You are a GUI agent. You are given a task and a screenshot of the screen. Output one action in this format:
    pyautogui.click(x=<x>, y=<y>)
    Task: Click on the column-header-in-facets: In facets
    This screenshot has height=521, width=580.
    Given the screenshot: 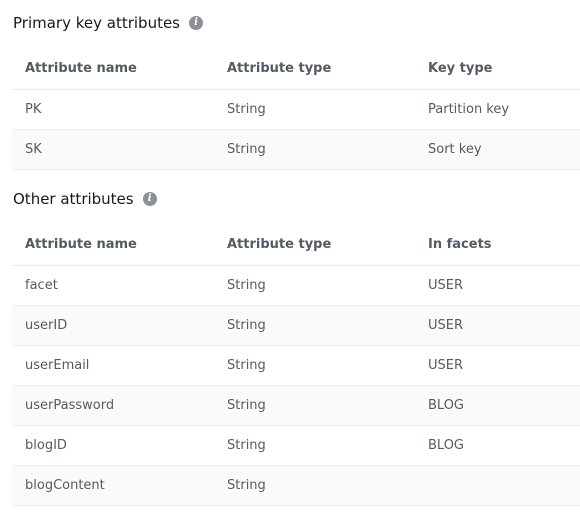 What is the action you would take?
    pyautogui.click(x=497, y=245)
    